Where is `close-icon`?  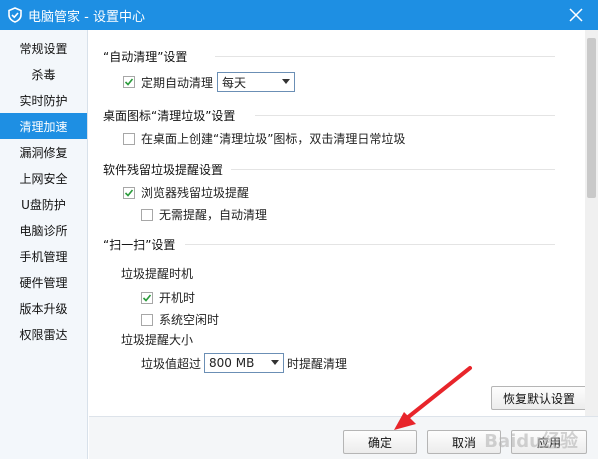
close-icon is located at coordinates (576, 15).